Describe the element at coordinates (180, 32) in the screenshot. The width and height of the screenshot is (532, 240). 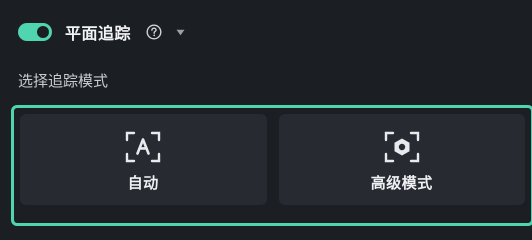
I see `caret-down-icon` at that location.